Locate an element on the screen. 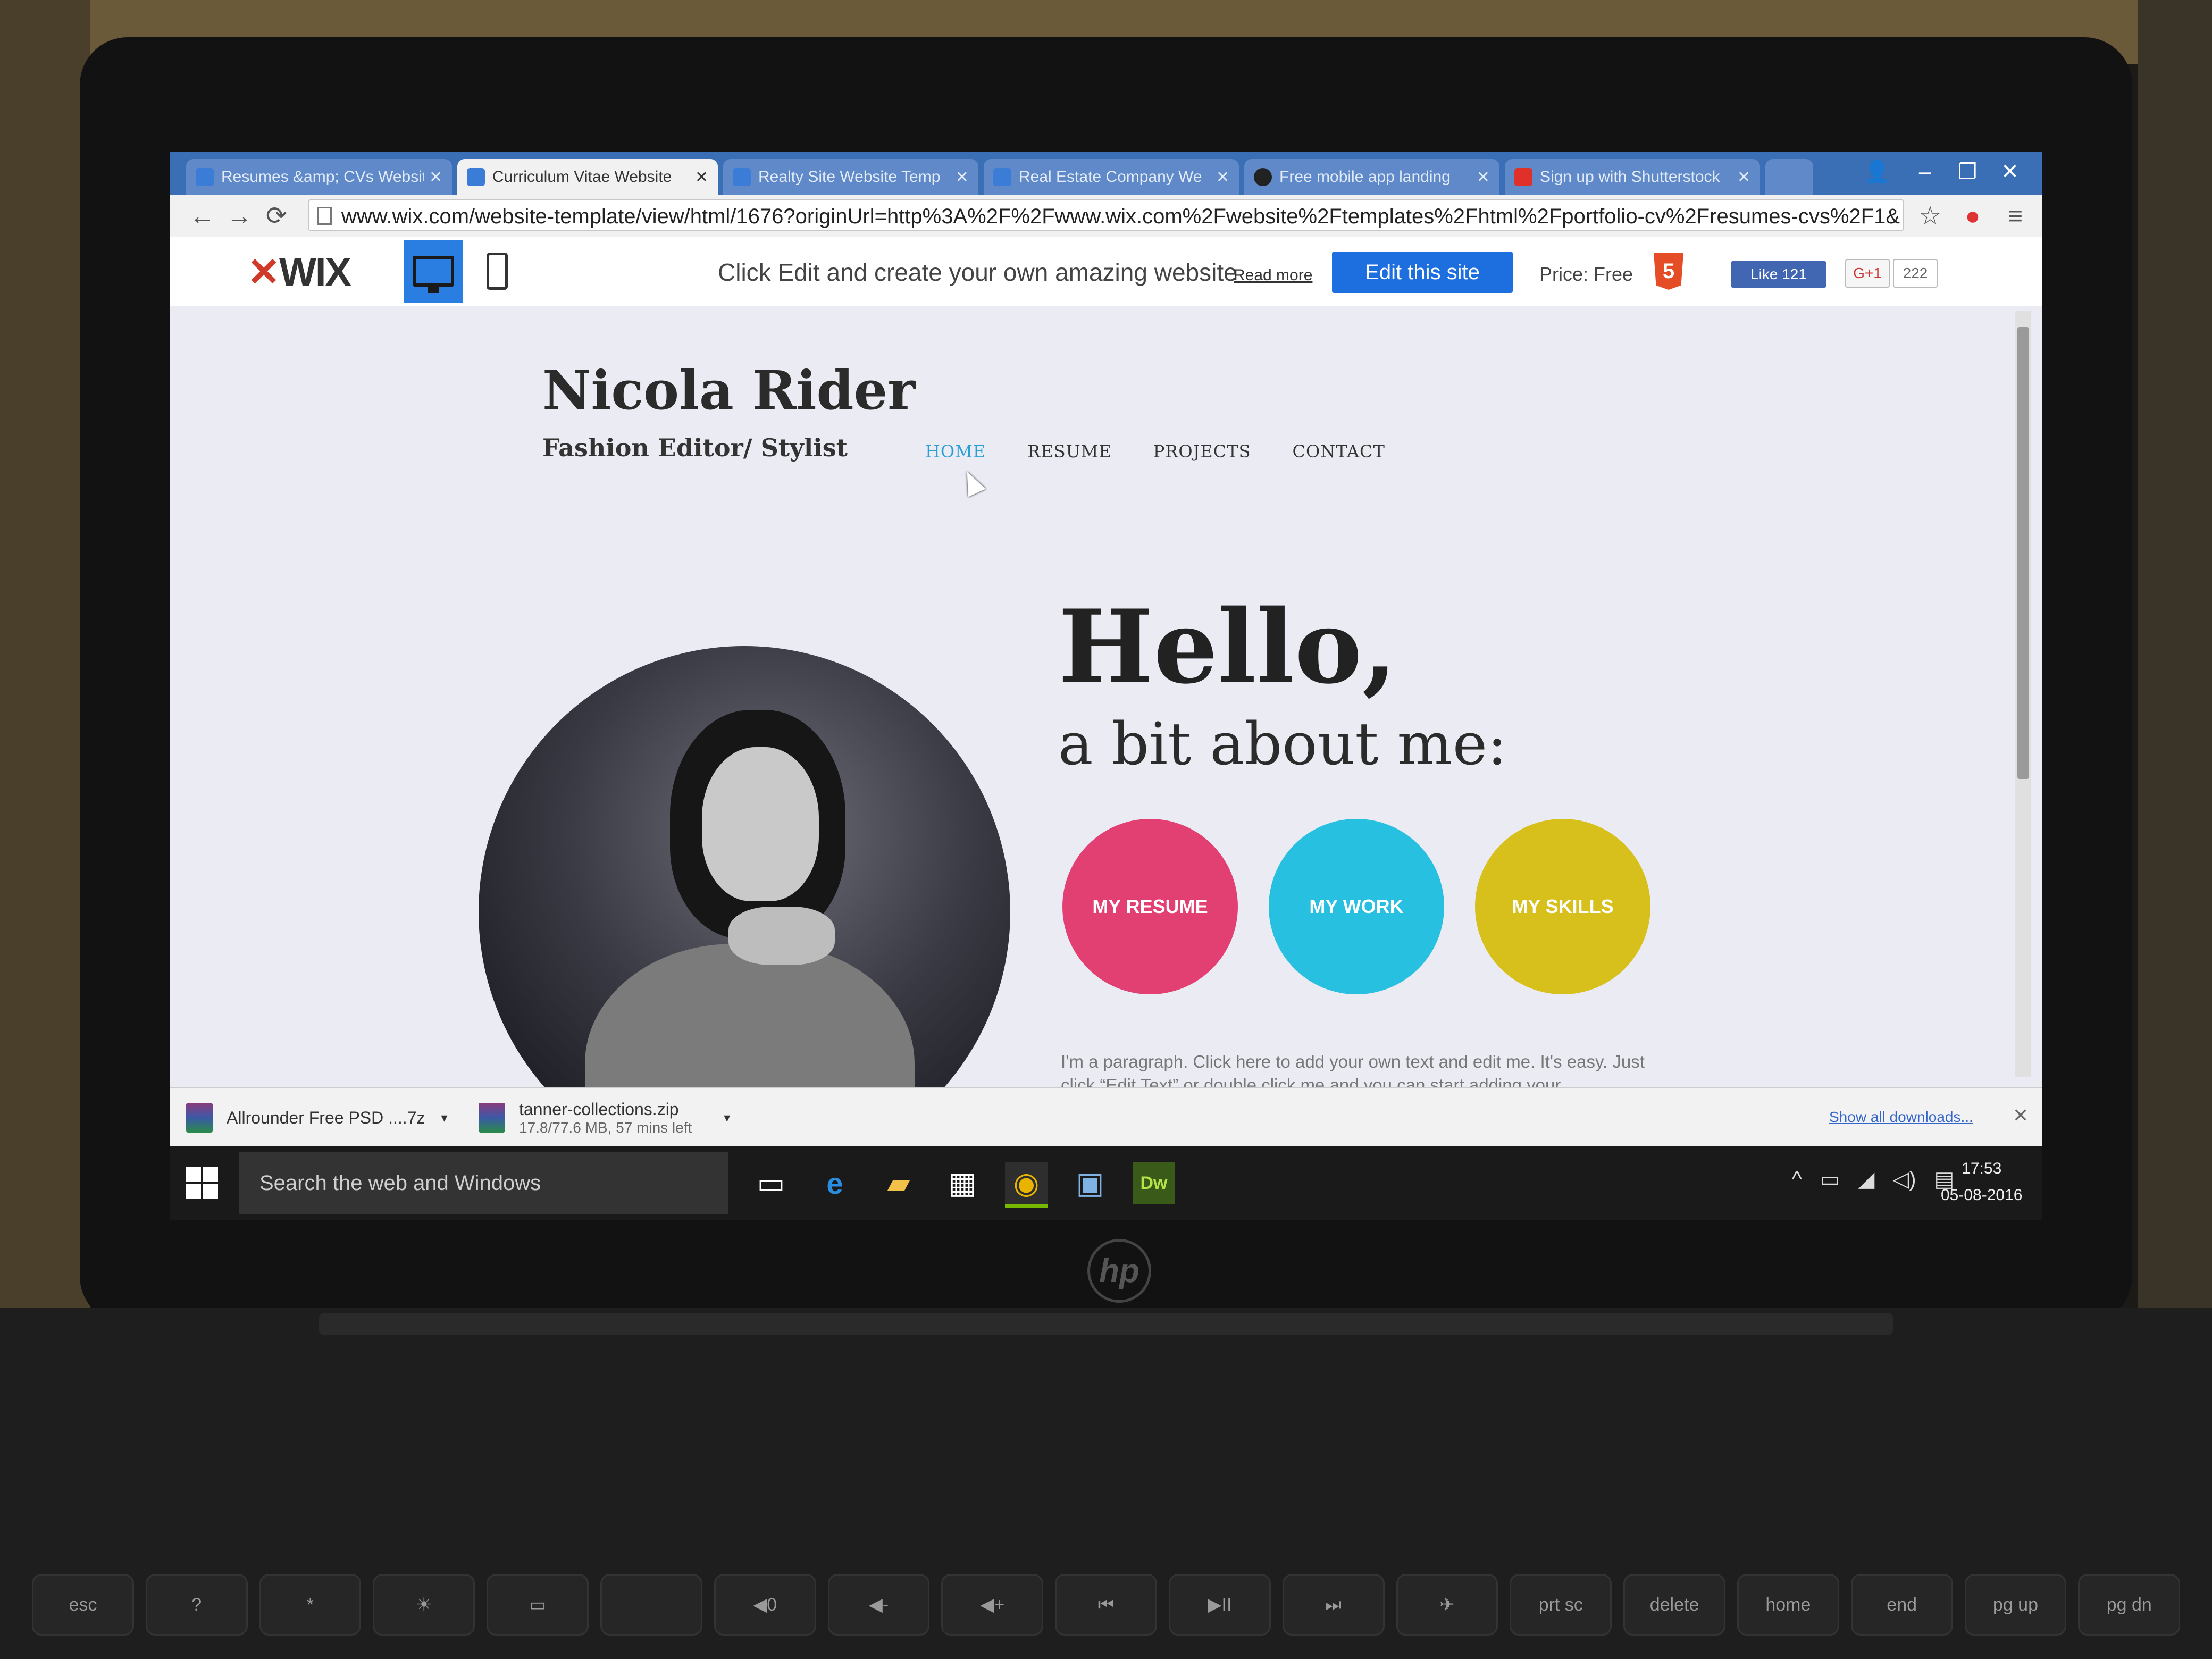 The width and height of the screenshot is (2212, 1659). restore-icon: ❐ is located at coordinates (1967, 172).